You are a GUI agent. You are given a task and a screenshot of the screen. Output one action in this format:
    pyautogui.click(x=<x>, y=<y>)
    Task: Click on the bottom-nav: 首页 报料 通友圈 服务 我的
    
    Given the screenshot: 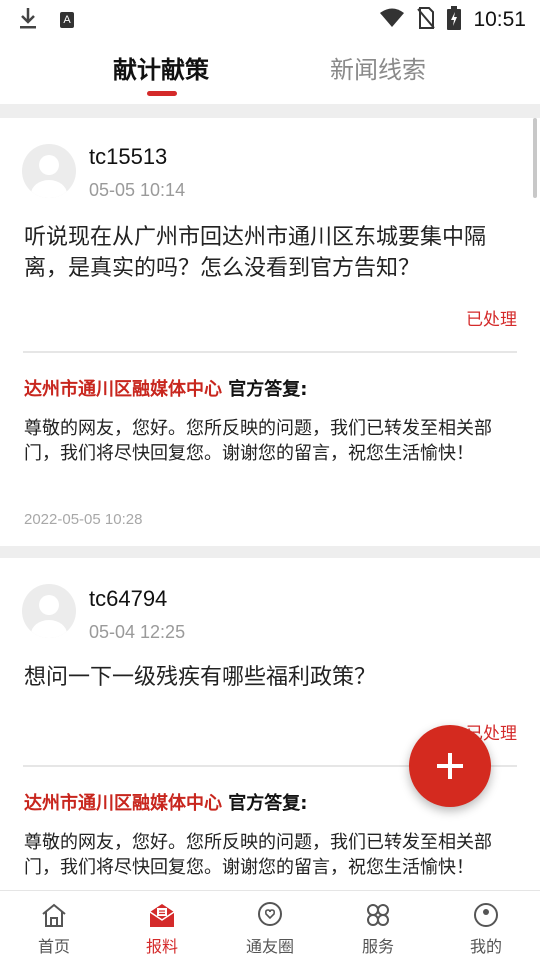 What is the action you would take?
    pyautogui.click(x=270, y=925)
    